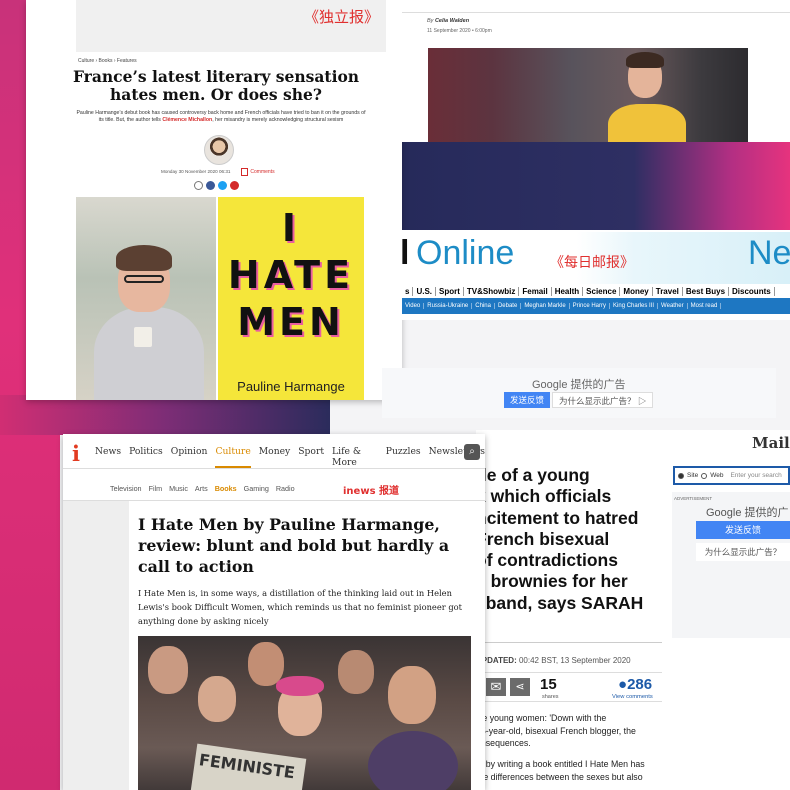 The height and width of the screenshot is (790, 790). What do you see at coordinates (602, 291) in the screenshot?
I see `nav-item-science: Science` at bounding box center [602, 291].